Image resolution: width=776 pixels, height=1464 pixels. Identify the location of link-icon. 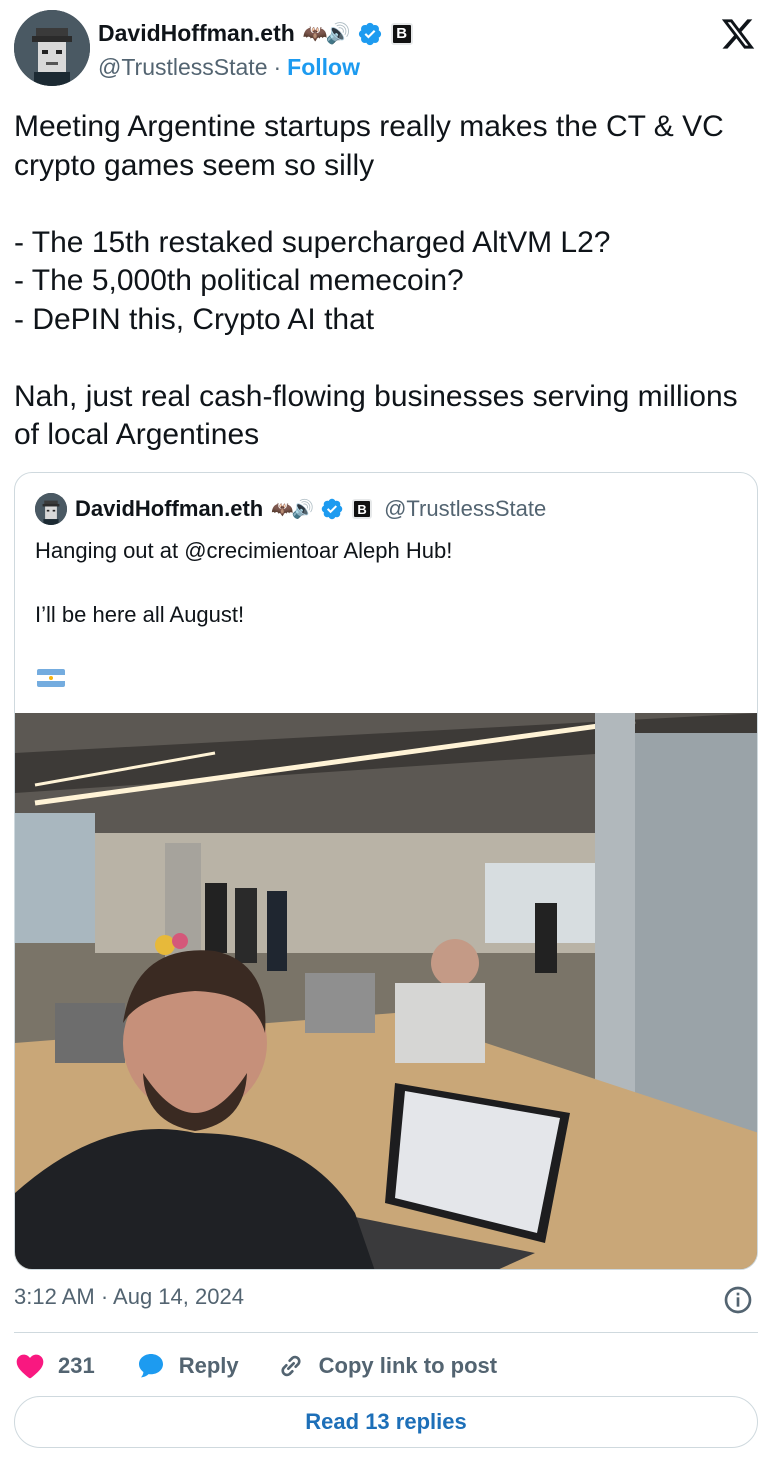
(291, 1366).